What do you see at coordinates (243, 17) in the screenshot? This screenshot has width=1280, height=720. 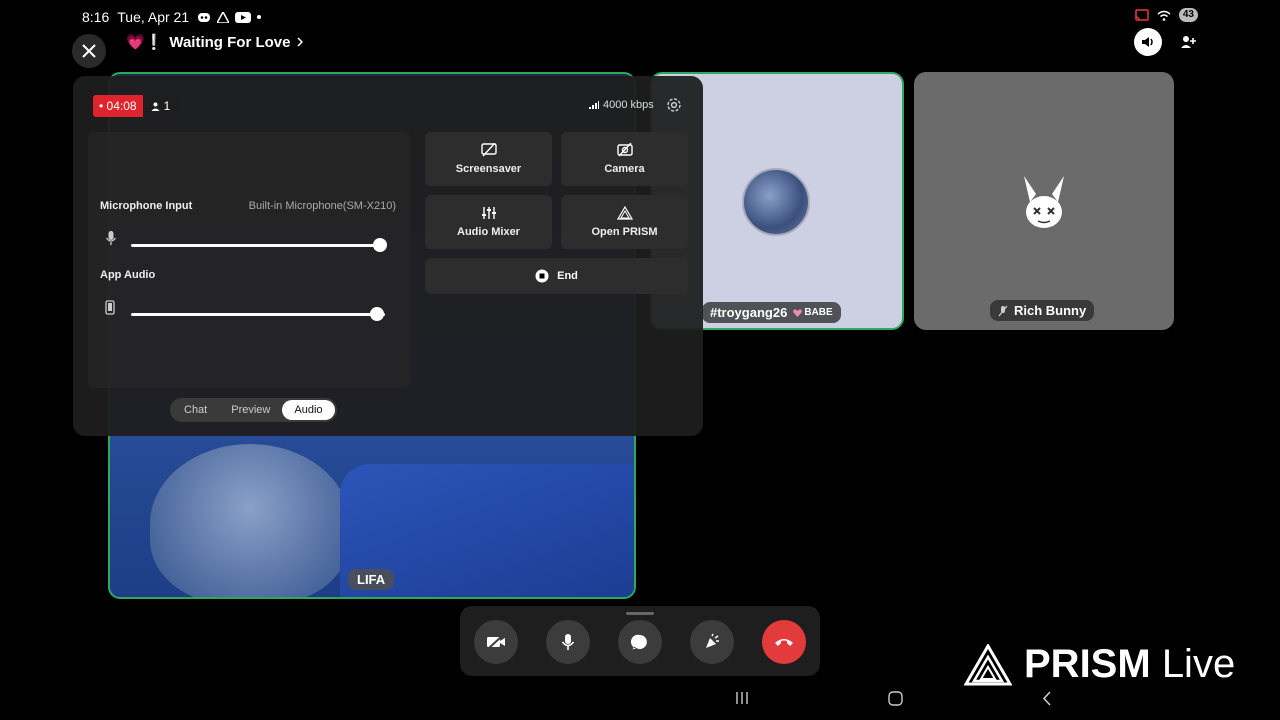 I see `youtube-icon` at bounding box center [243, 17].